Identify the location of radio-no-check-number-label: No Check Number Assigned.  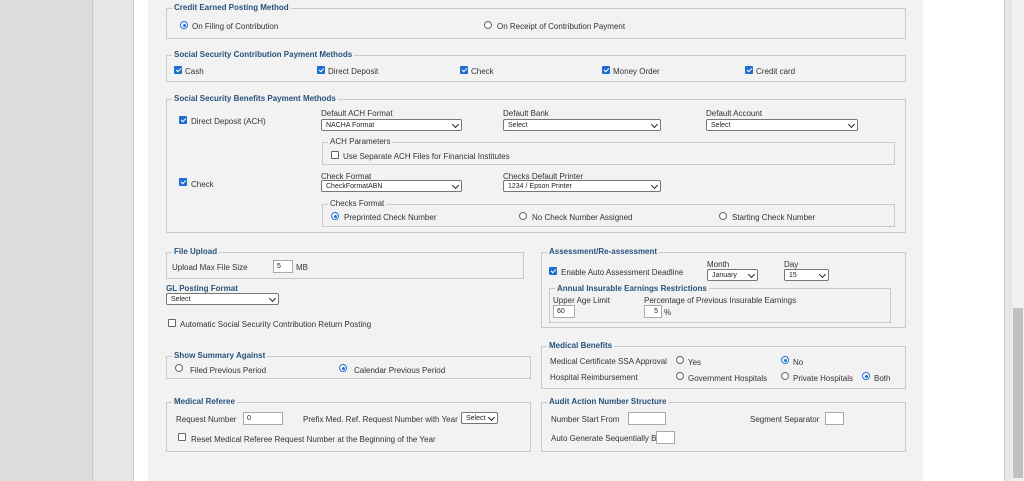
(582, 217).